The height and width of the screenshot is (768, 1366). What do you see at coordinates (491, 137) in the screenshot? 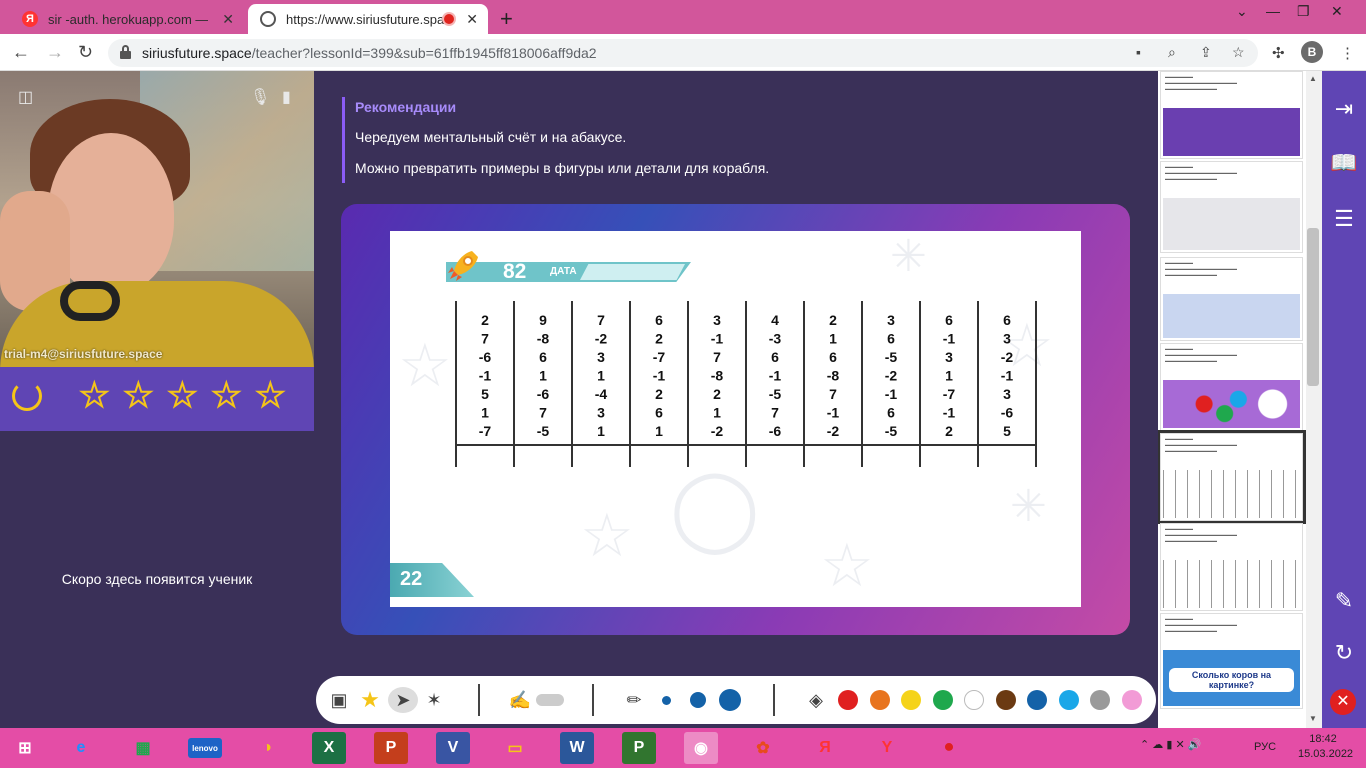
I see `recommendation-line: Чередуем ментальный счёт и на абакусе.` at bounding box center [491, 137].